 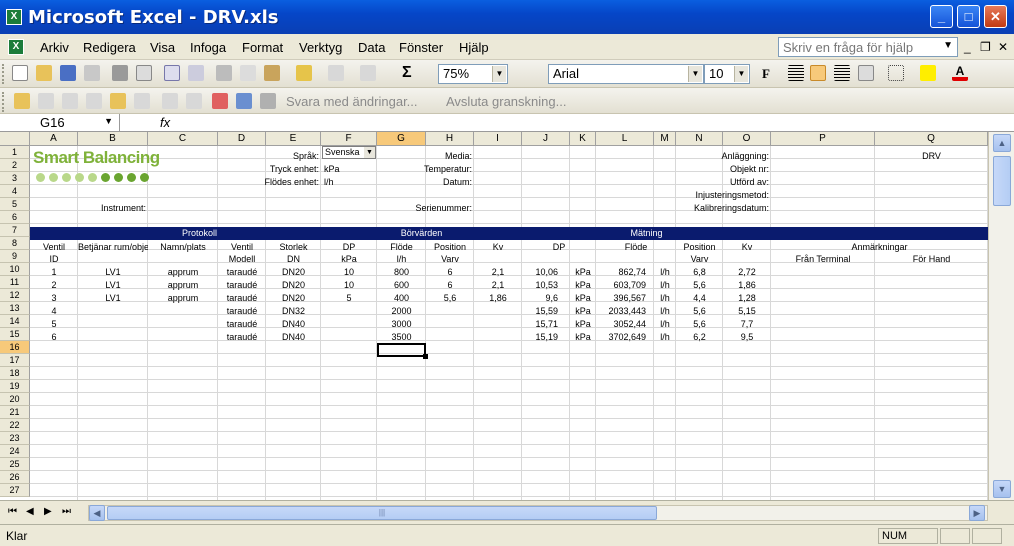 What do you see at coordinates (15, 386) in the screenshot?
I see `row-header-19: 19` at bounding box center [15, 386].